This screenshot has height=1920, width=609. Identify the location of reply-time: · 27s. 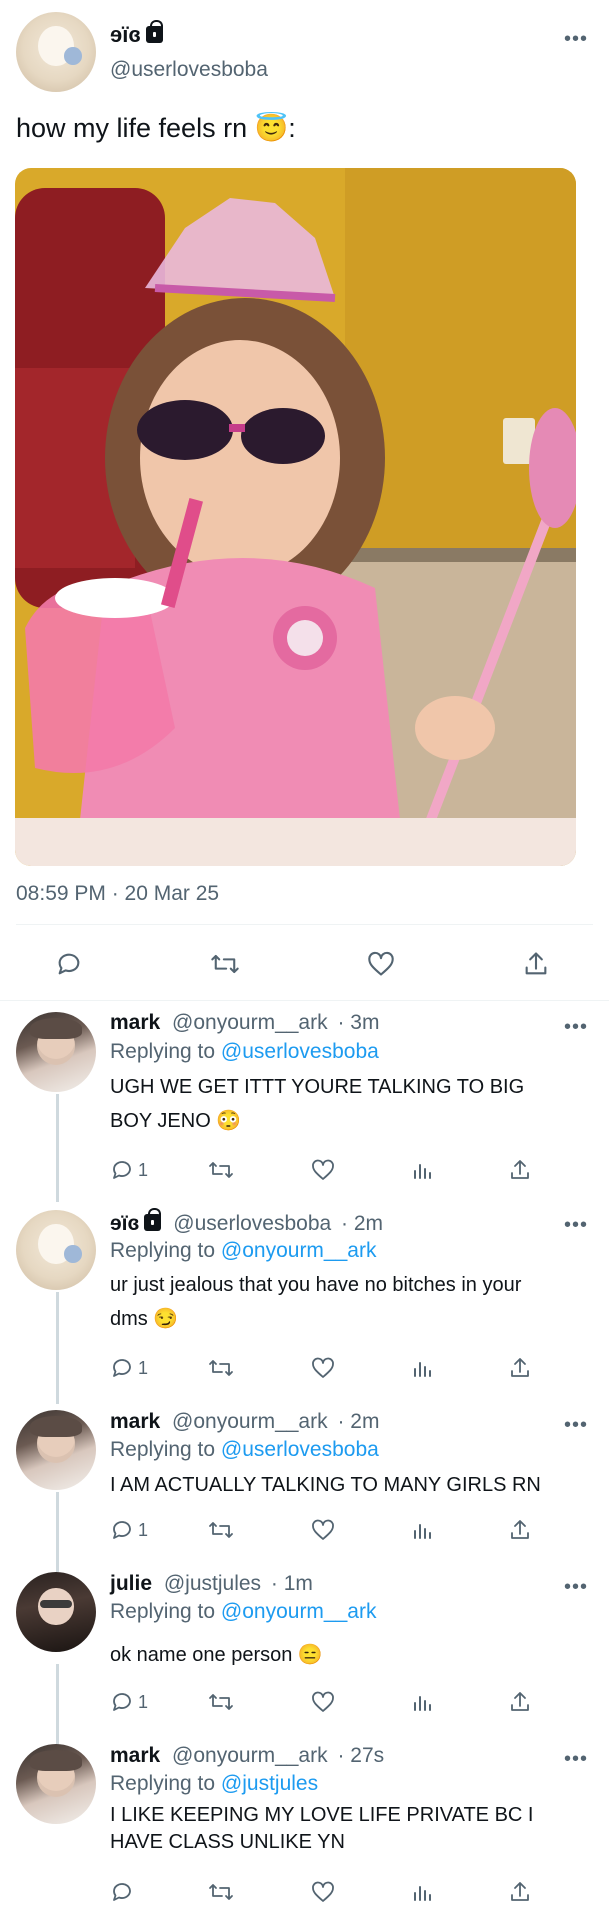
(361, 1755).